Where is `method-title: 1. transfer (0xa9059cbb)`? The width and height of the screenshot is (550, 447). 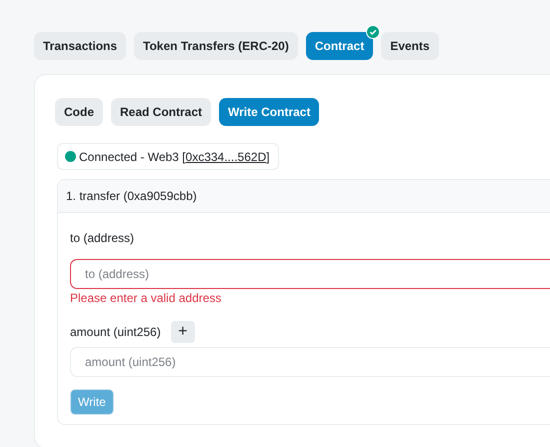
method-title: 1. transfer (0xa9059cbb) is located at coordinates (304, 196).